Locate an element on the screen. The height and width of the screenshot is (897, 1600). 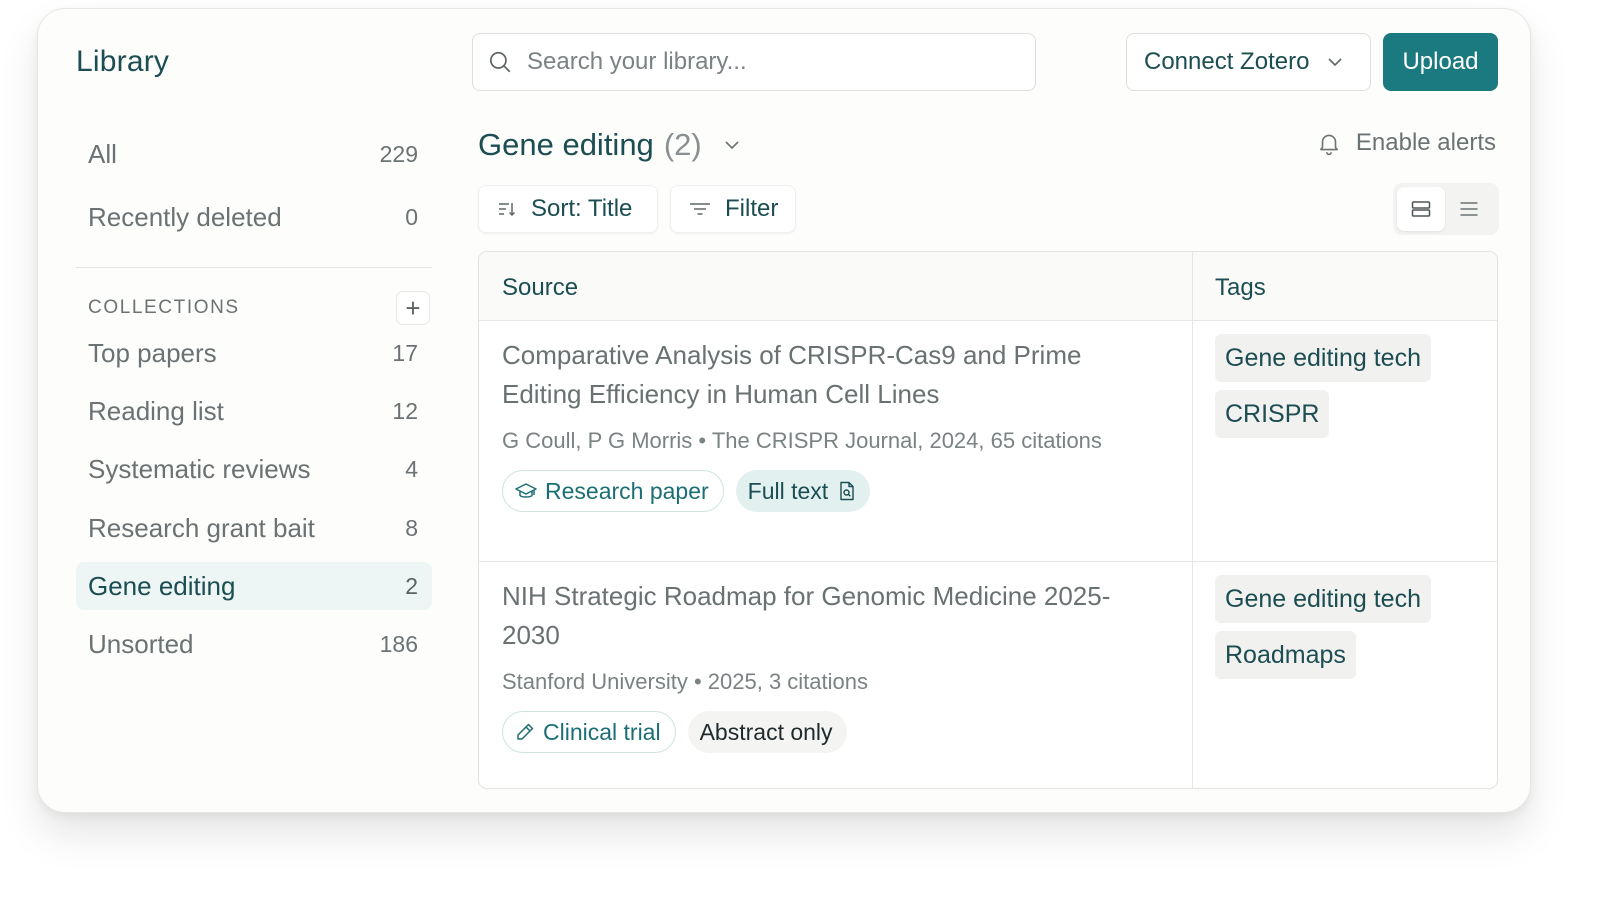
collection-count: (2) is located at coordinates (682, 144).